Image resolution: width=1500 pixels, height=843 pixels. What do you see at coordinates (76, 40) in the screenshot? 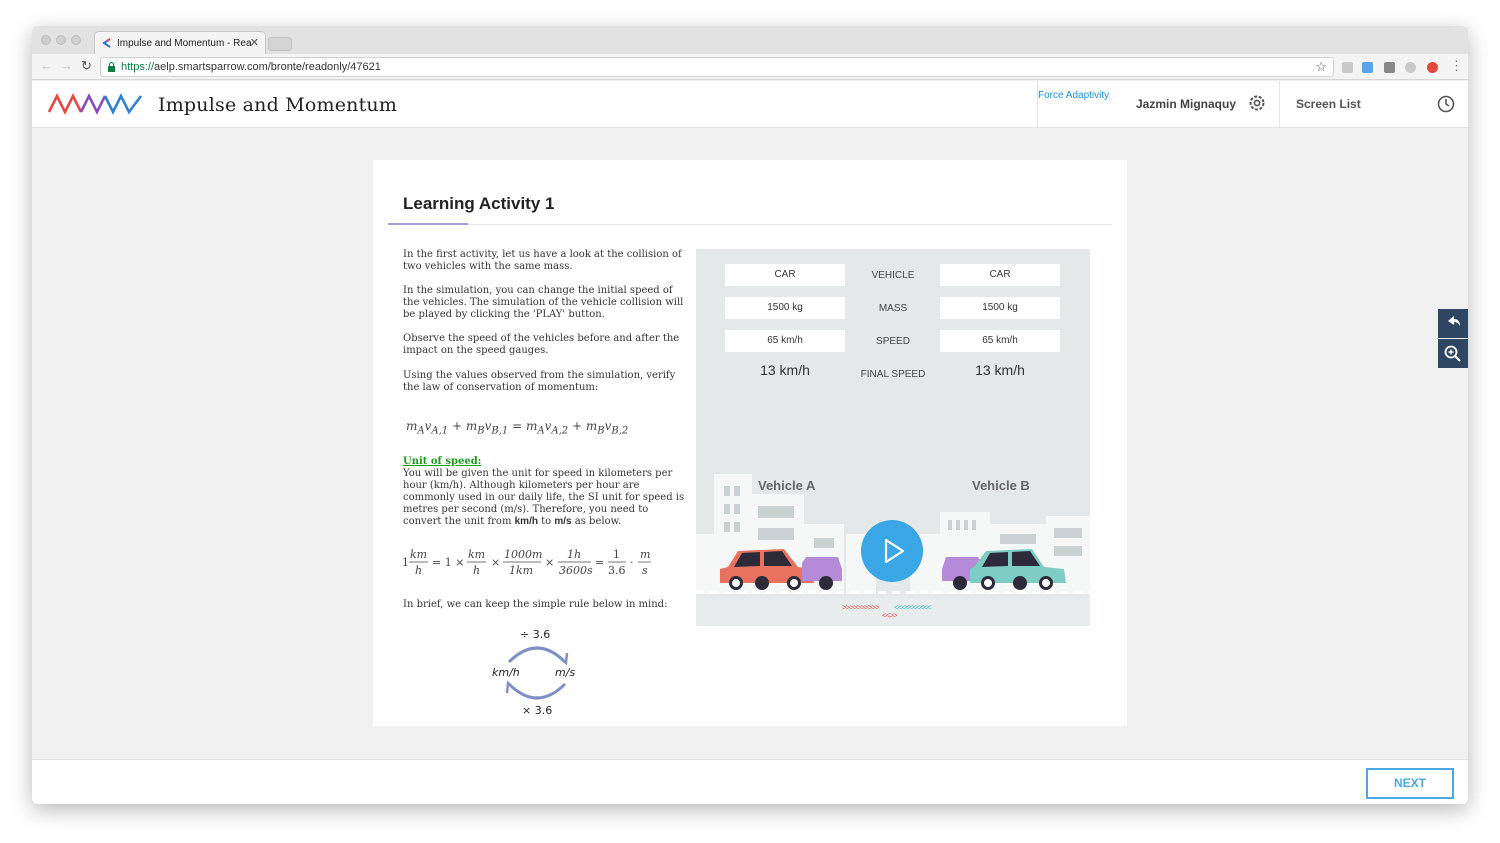
I see `window-zoom-dot` at bounding box center [76, 40].